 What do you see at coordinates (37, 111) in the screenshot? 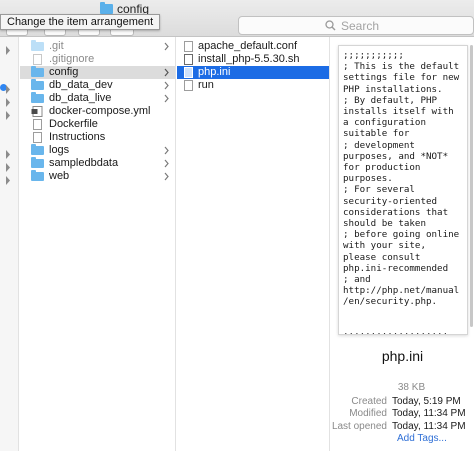
I see `yml-file-icon` at bounding box center [37, 111].